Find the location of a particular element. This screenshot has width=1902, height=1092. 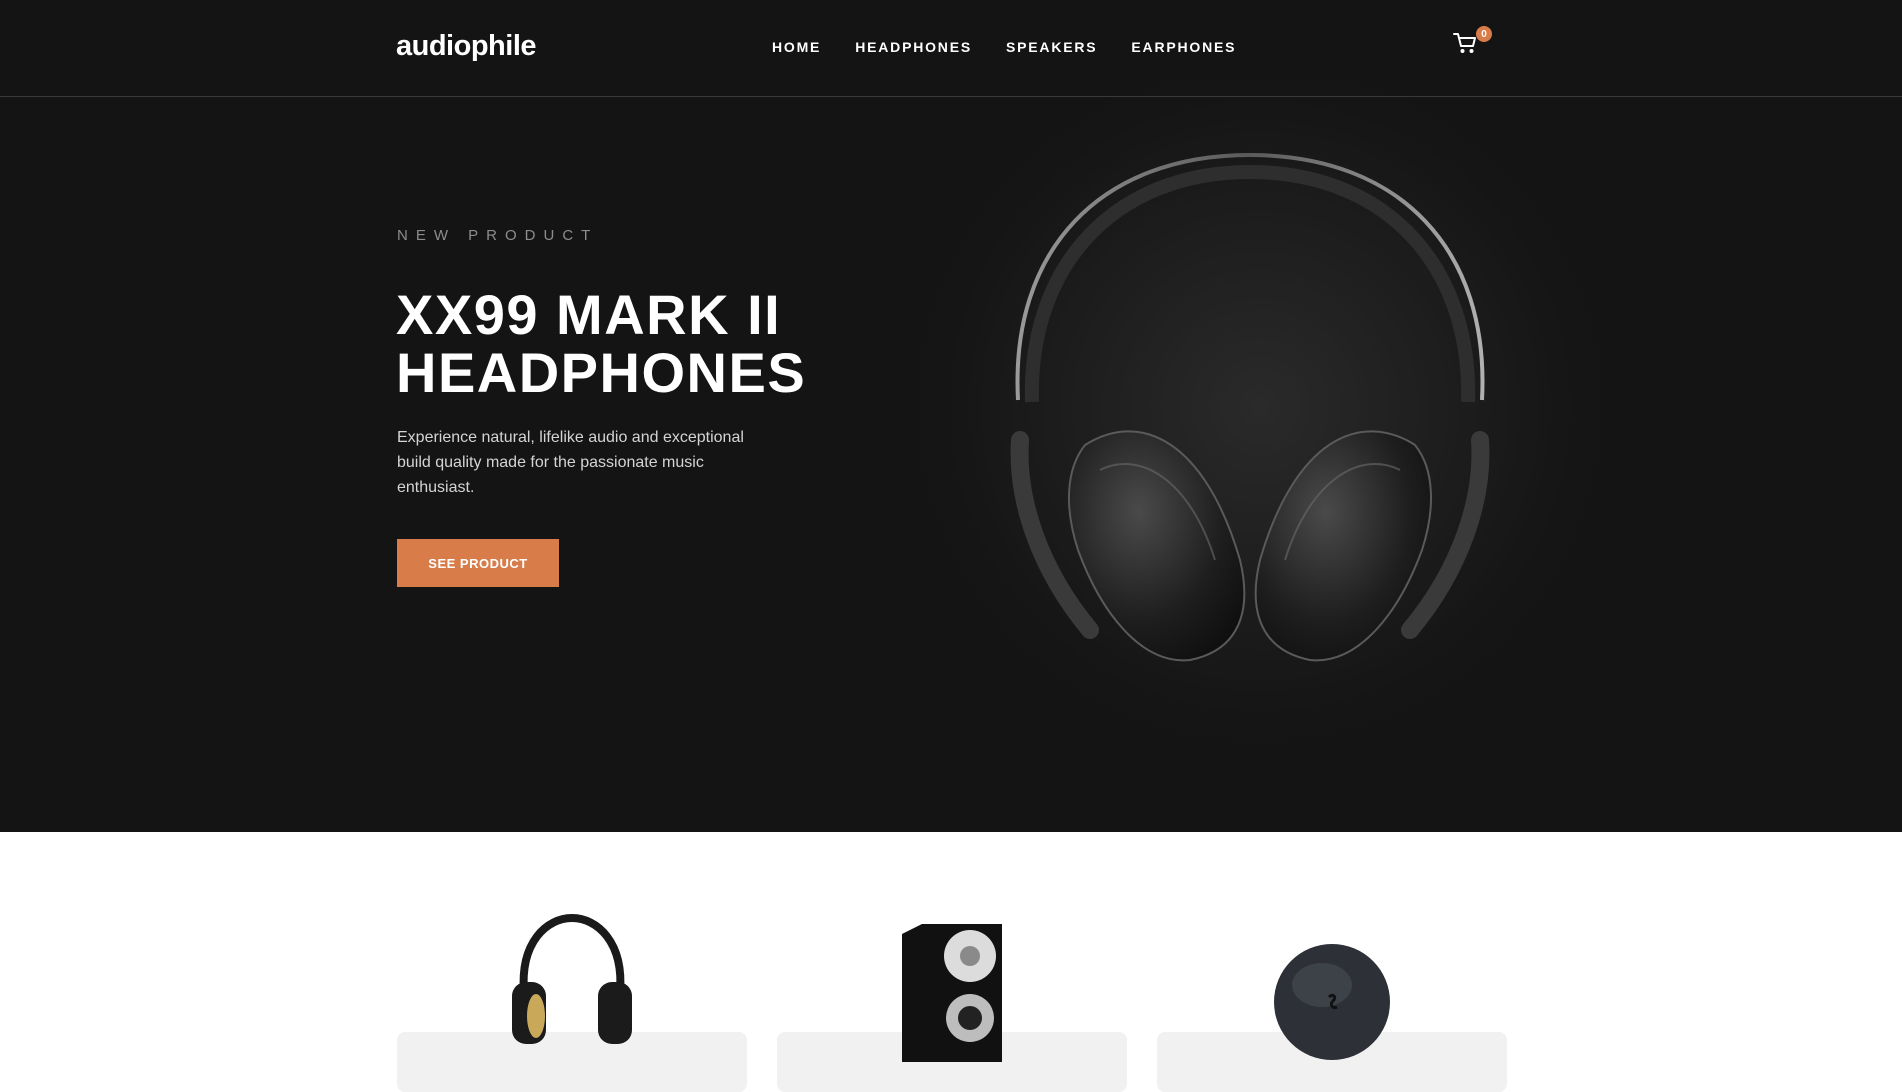

category-card-speakers is located at coordinates (952, 1008).